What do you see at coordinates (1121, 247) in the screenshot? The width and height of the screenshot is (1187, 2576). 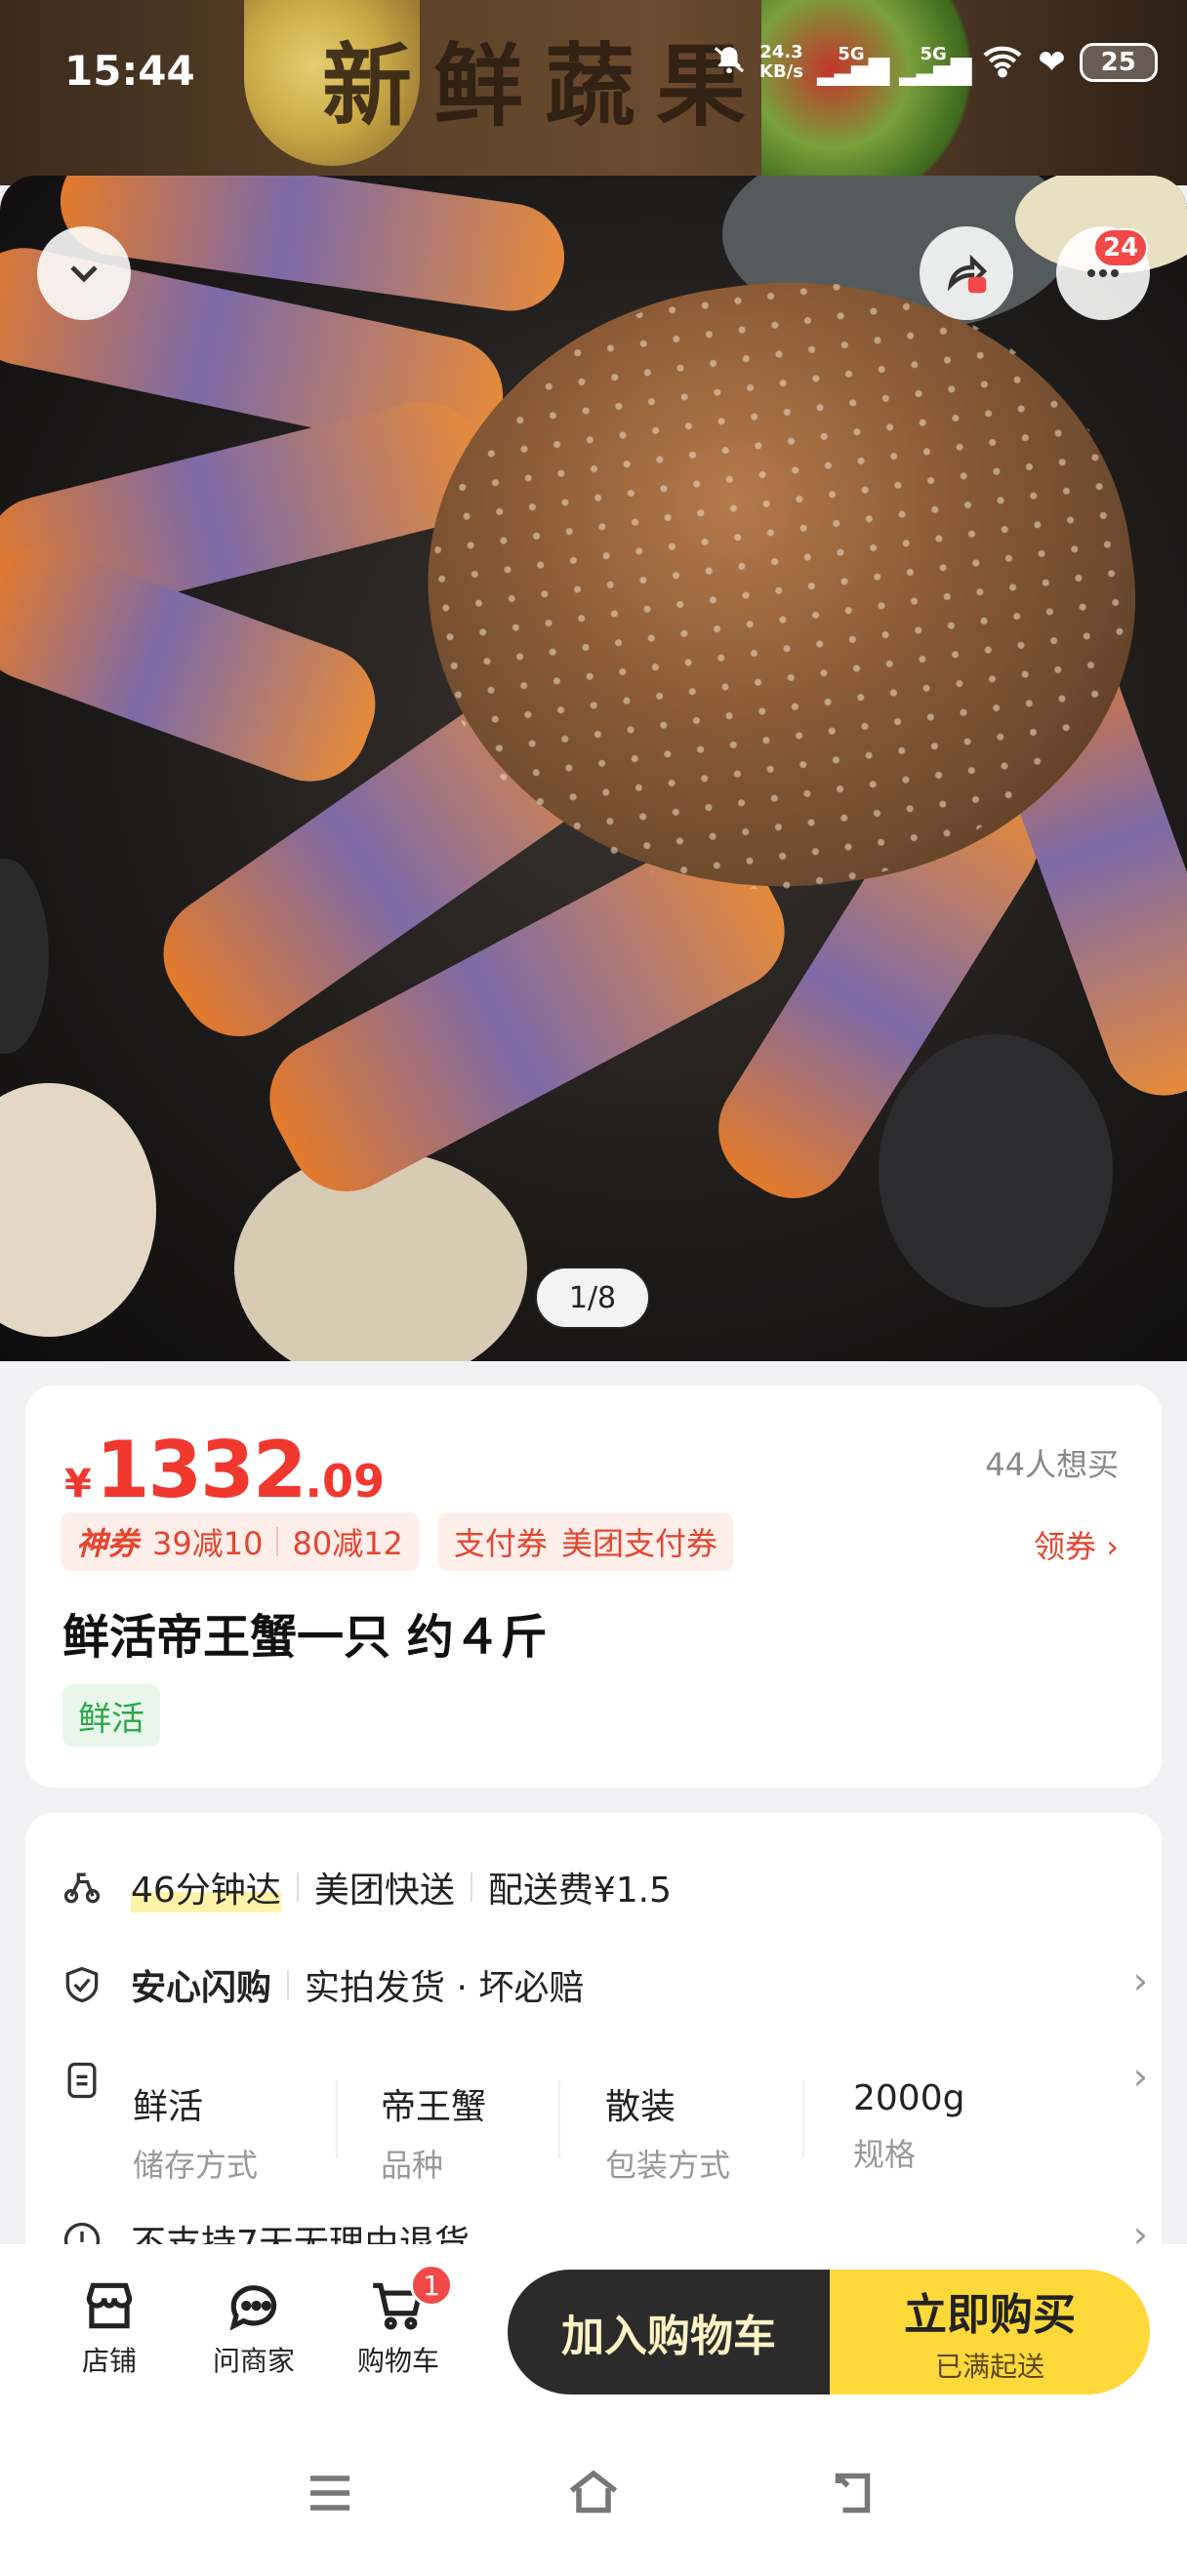 I see `notification-badge: 24` at bounding box center [1121, 247].